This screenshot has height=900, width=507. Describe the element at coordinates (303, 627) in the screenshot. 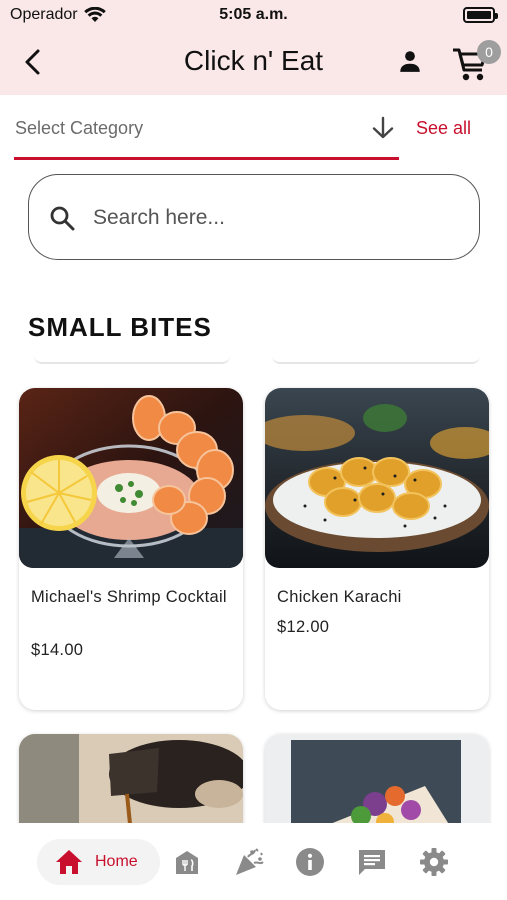

I see `menu-item-price: $12.00` at that location.